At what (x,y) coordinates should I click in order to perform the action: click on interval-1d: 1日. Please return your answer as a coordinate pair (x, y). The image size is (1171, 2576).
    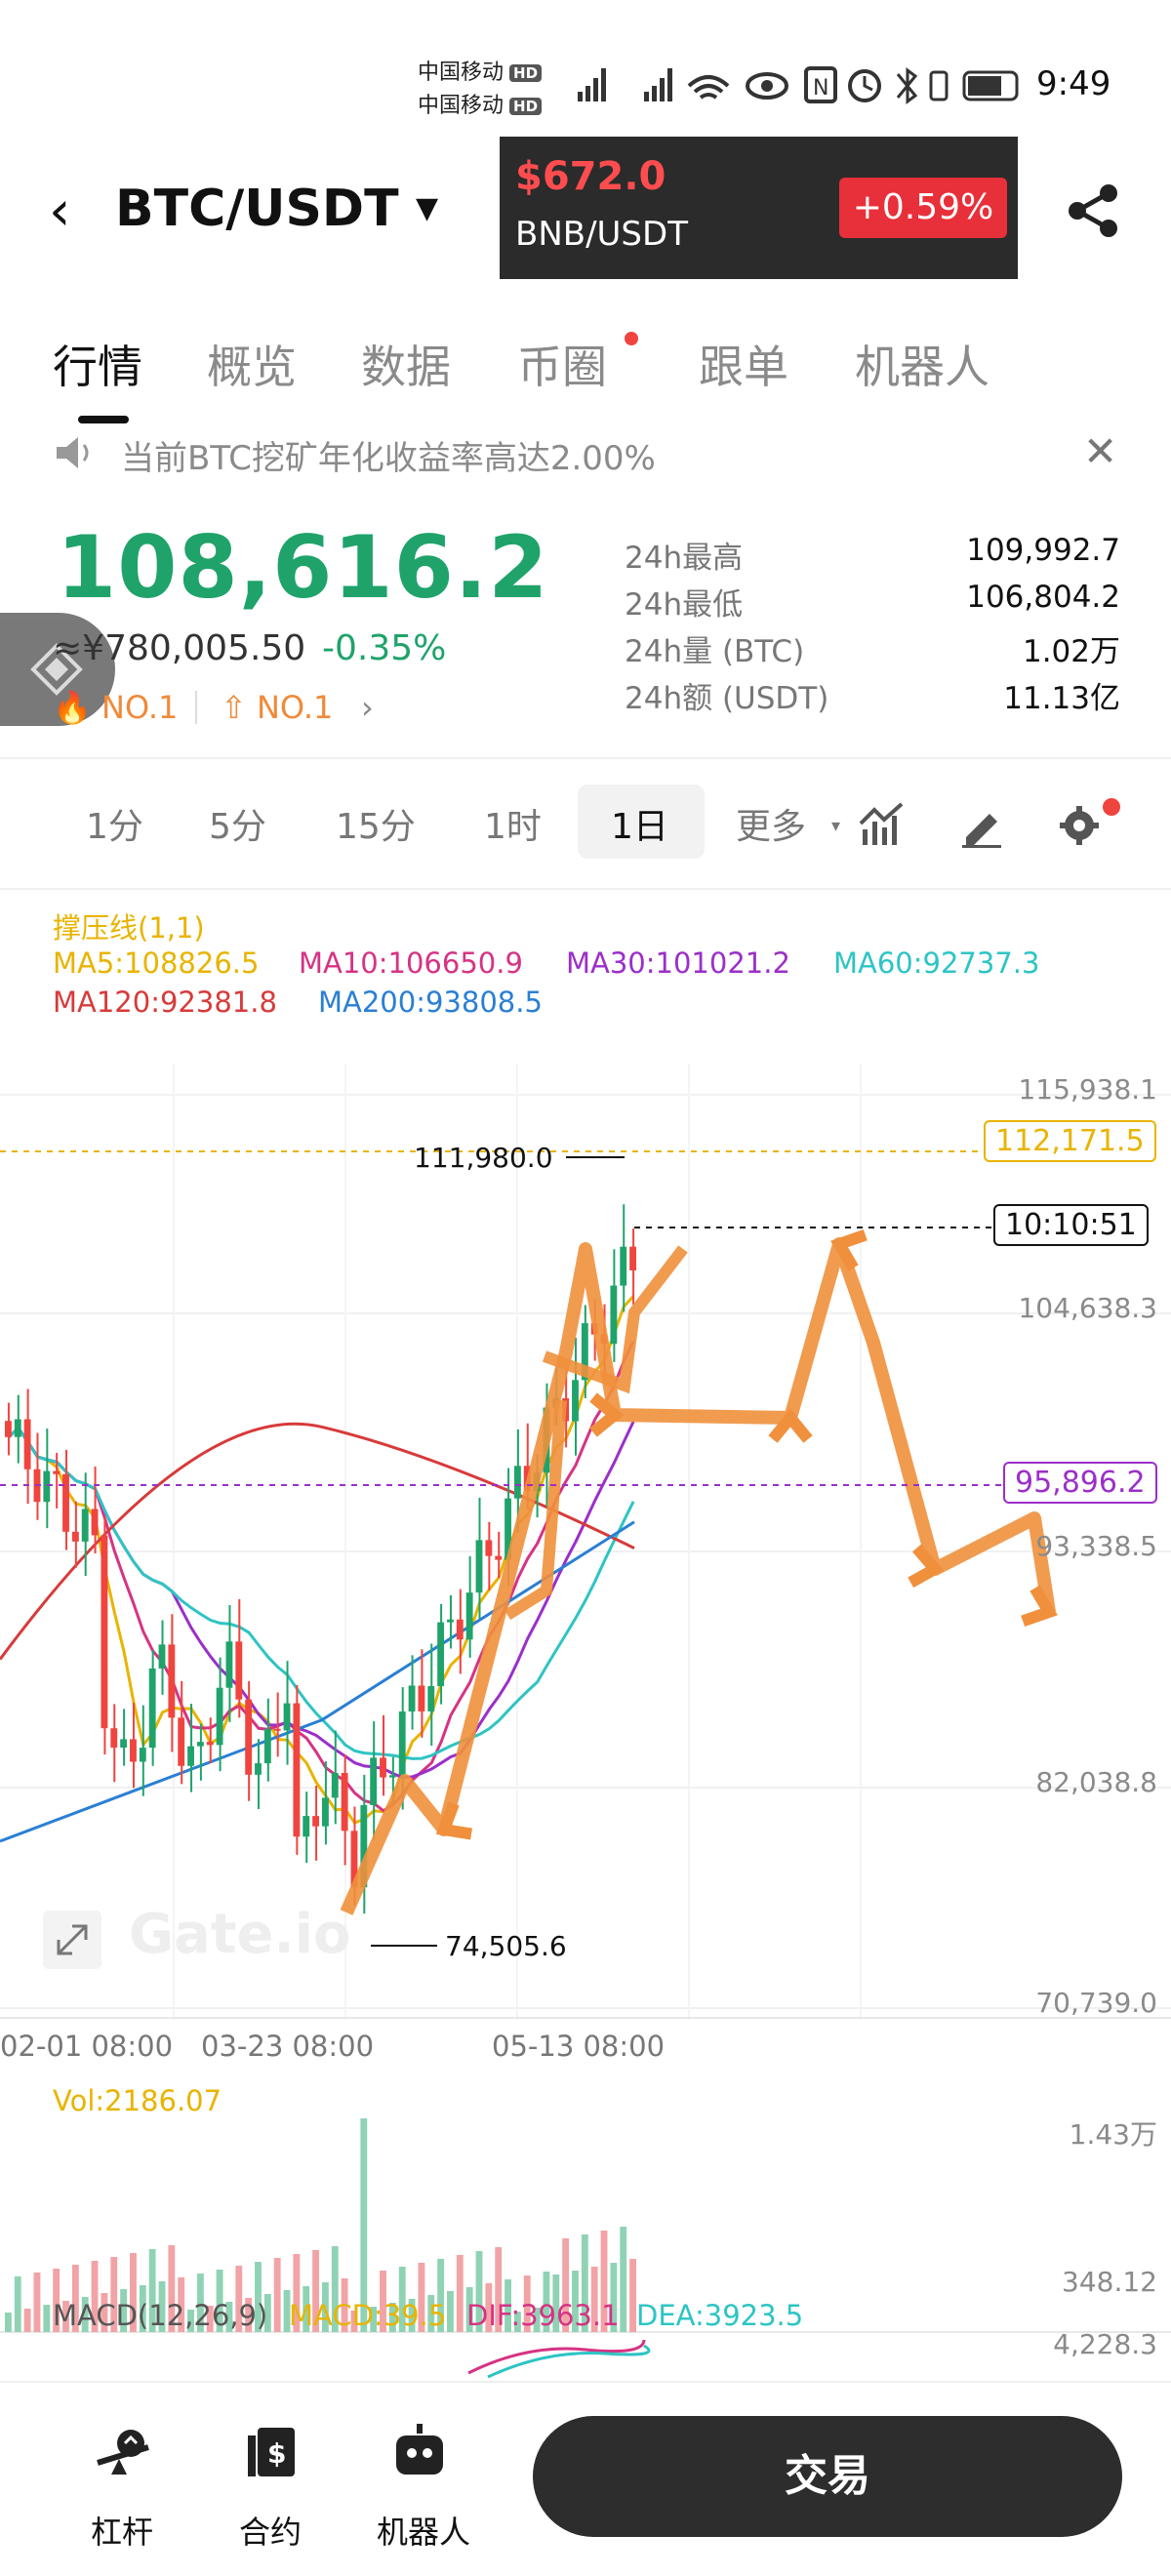
    Looking at the image, I should click on (639, 823).